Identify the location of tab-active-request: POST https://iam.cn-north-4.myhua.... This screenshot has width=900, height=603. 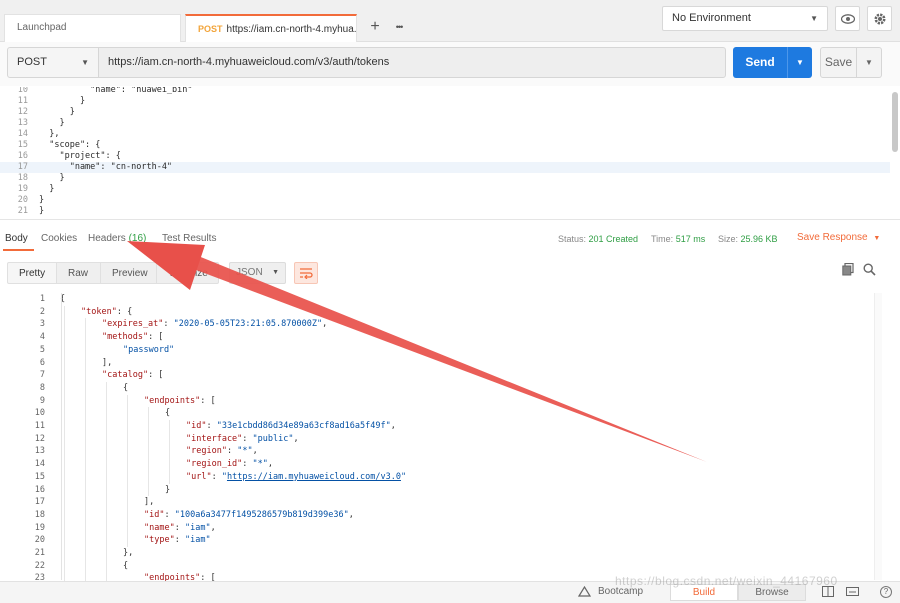
(271, 28).